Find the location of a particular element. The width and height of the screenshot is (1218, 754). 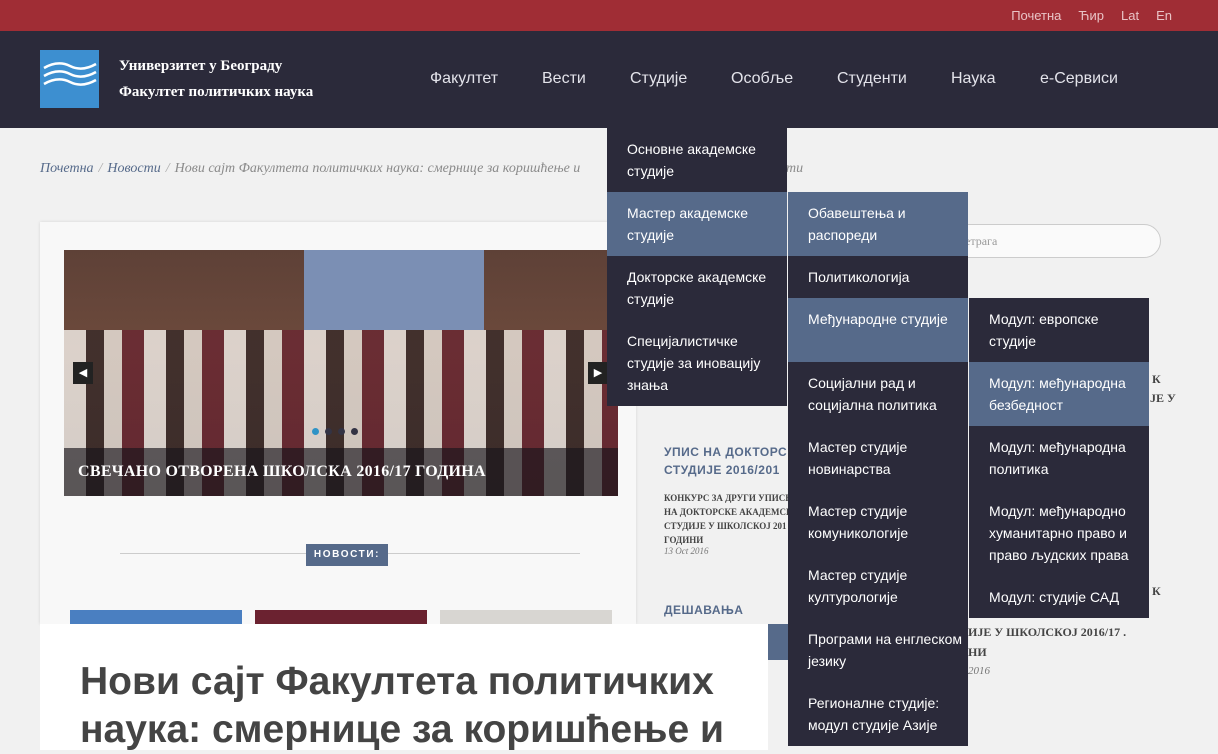

sidebar-excerpt: ГОДИНИ is located at coordinates (684, 540).